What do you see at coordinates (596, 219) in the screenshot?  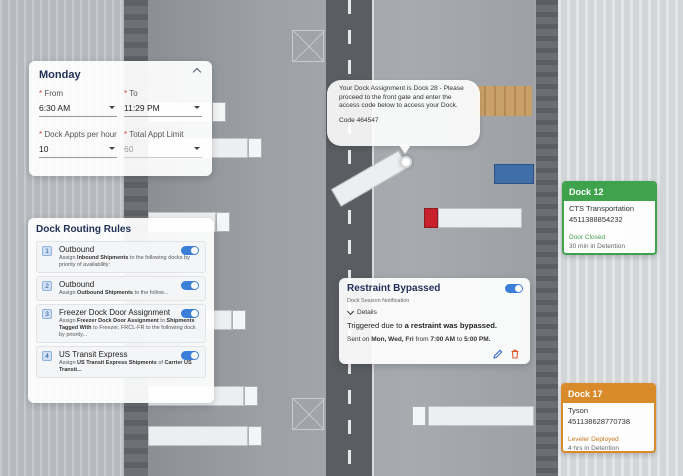 I see `shipment-number: 4511388854232` at bounding box center [596, 219].